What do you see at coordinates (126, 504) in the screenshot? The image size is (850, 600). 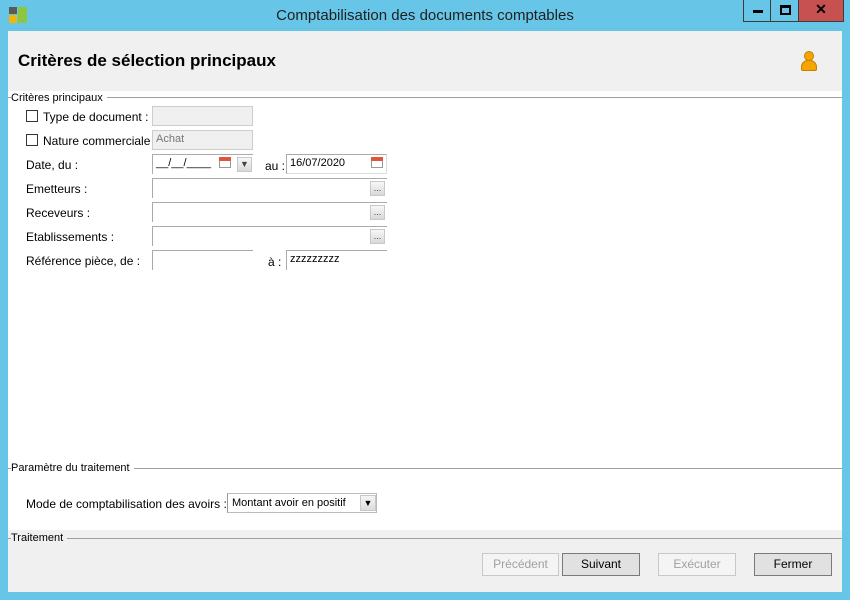 I see `mode-comptabilisation-label: Mode de comptabilisation des avoirs :` at bounding box center [126, 504].